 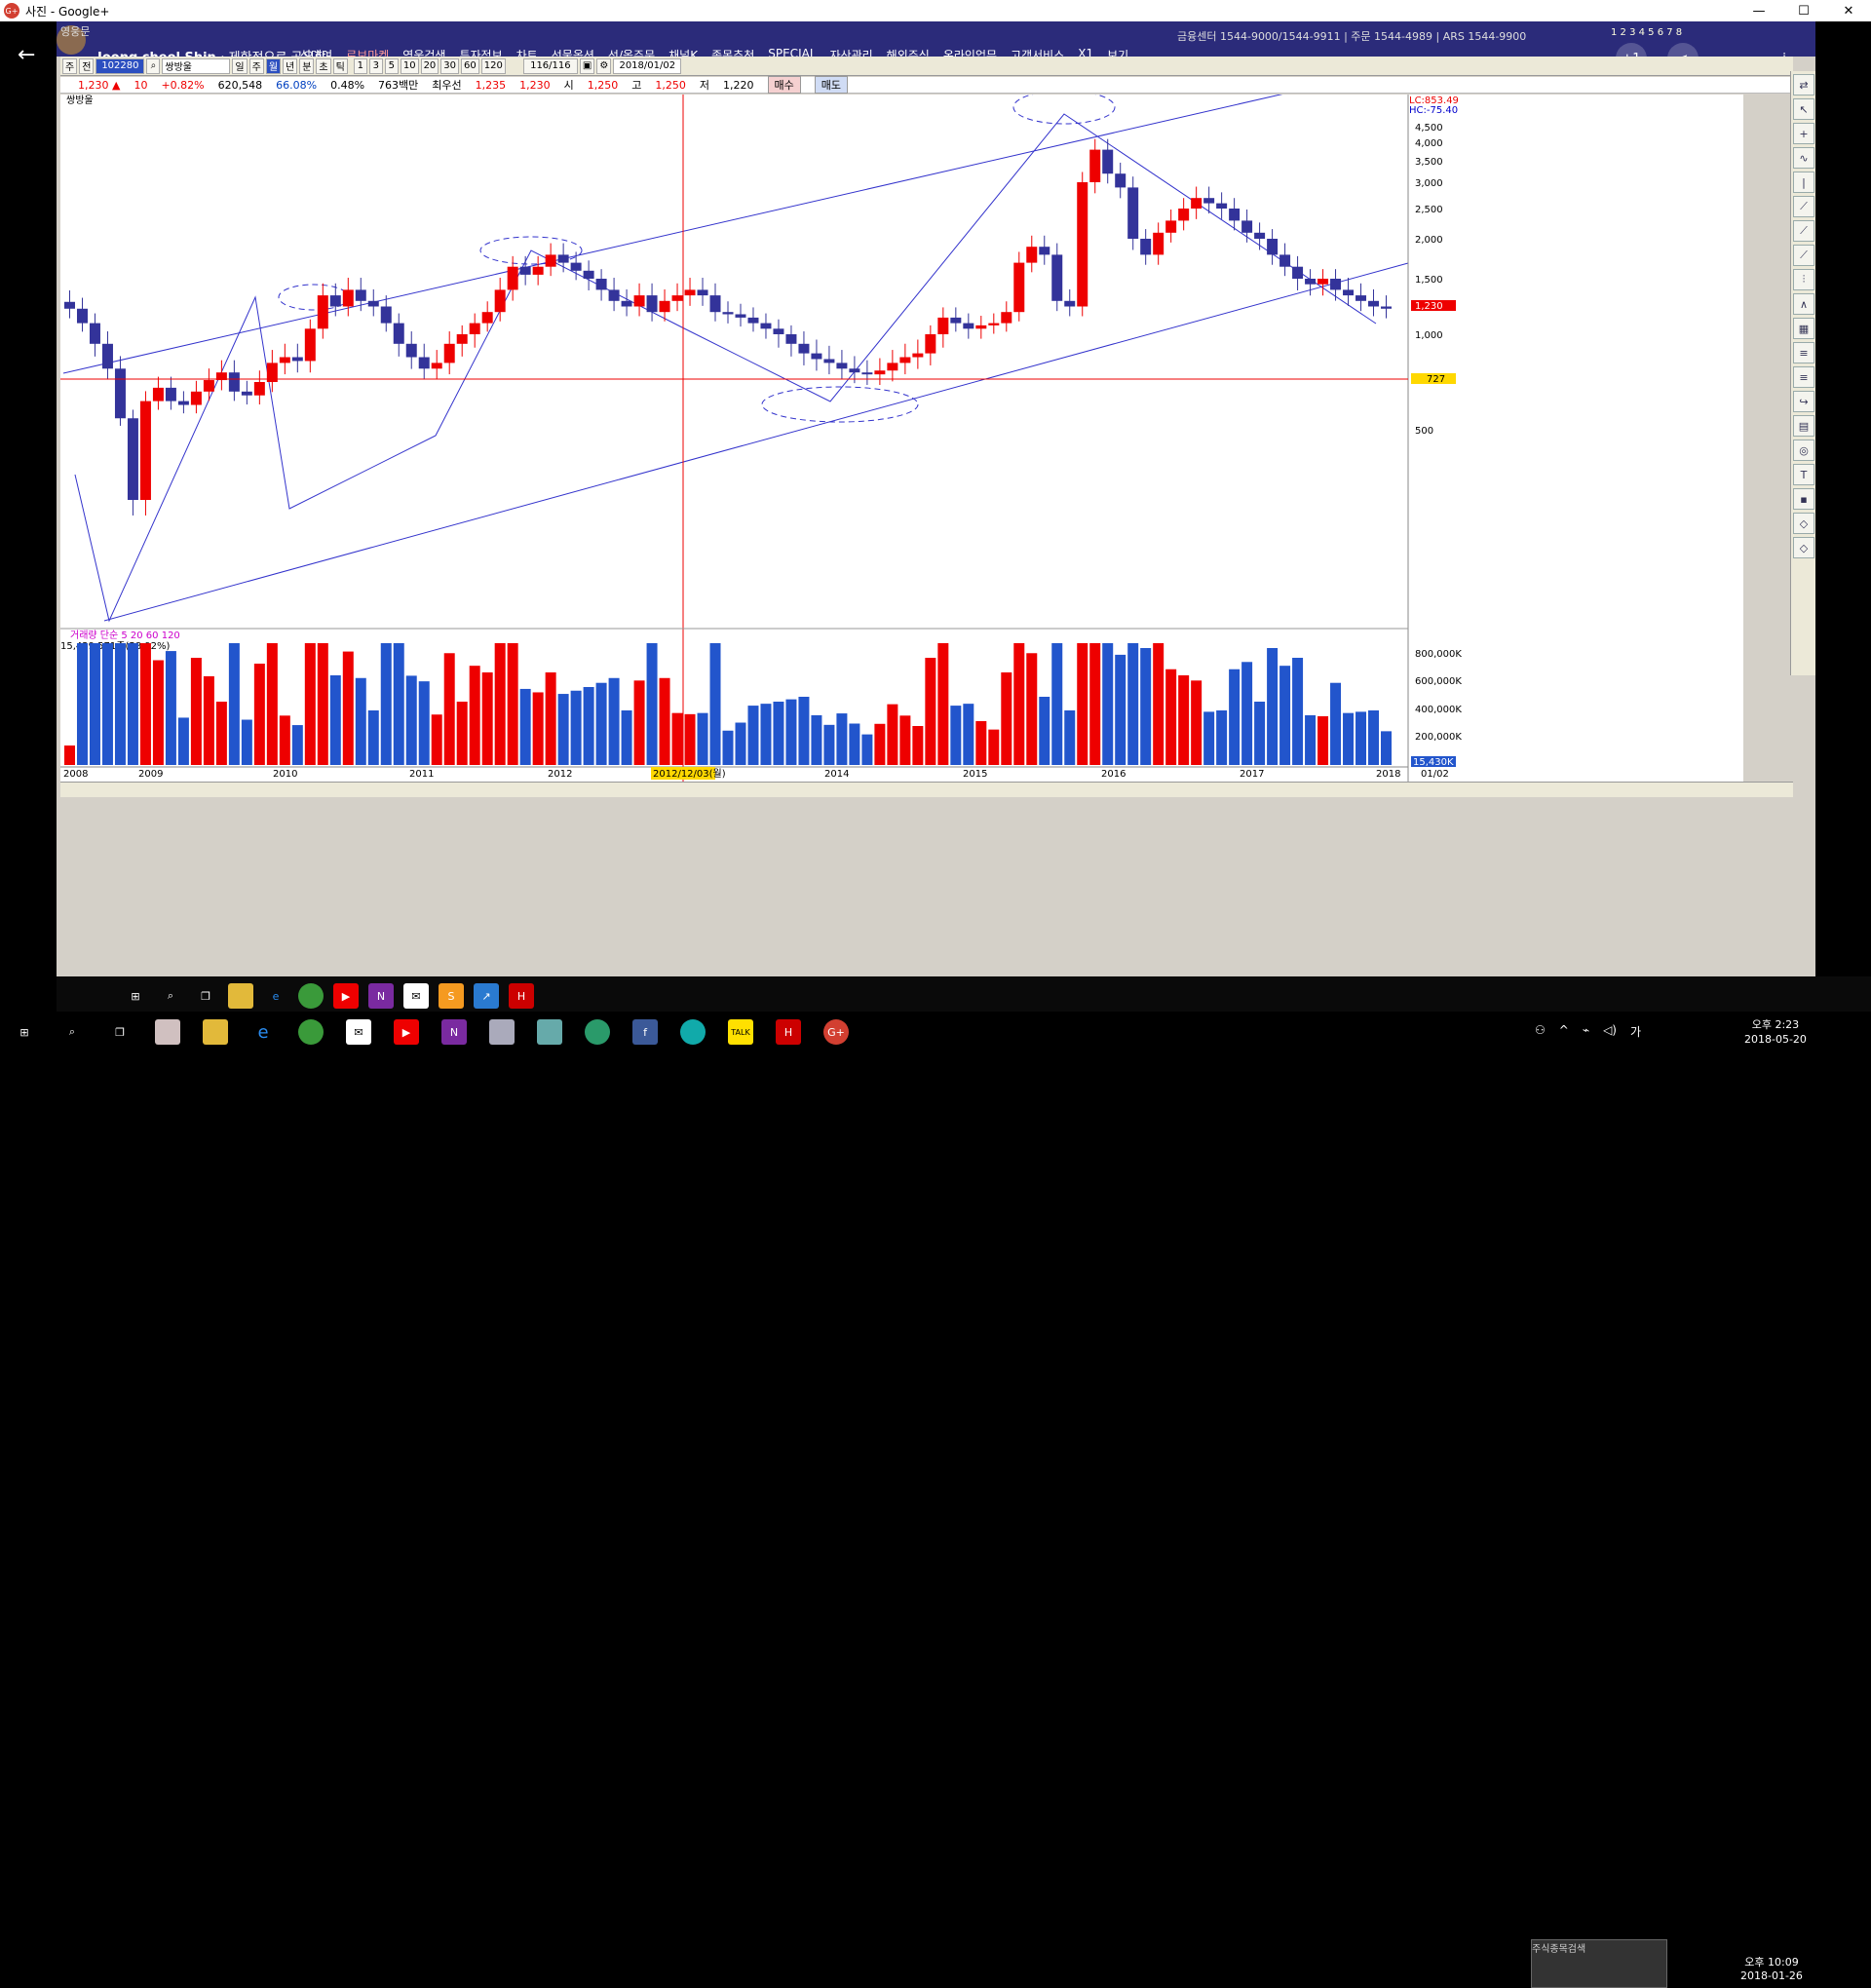 What do you see at coordinates (1610, 1031) in the screenshot?
I see `volume-icon: ◁)` at bounding box center [1610, 1031].